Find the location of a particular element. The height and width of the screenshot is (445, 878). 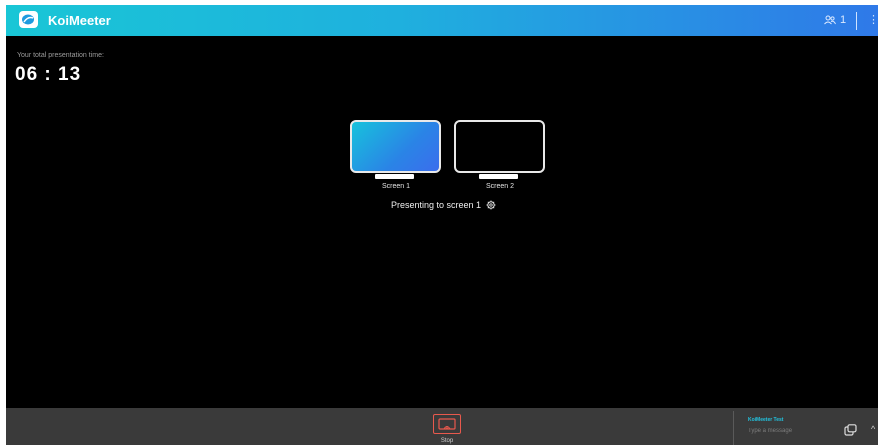

screen-2-label: Screen 2 is located at coordinates (500, 186).